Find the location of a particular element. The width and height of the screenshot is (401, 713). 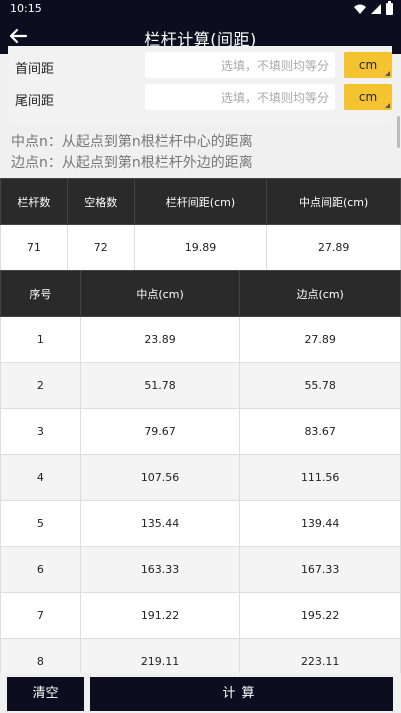

table-row: 2 51.78 55.78 is located at coordinates (200, 385).